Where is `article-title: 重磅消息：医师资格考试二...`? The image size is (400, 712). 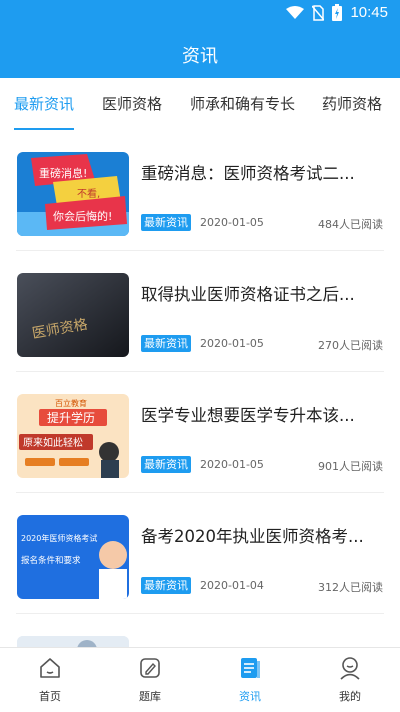
article-title: 重磅消息：医师资格考试二... is located at coordinates (248, 173).